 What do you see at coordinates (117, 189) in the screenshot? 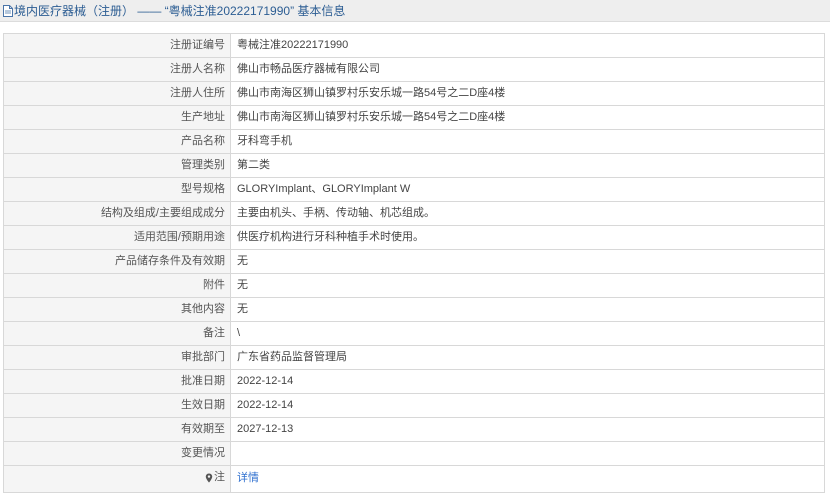
I see `field-label: 型号规格` at bounding box center [117, 189].